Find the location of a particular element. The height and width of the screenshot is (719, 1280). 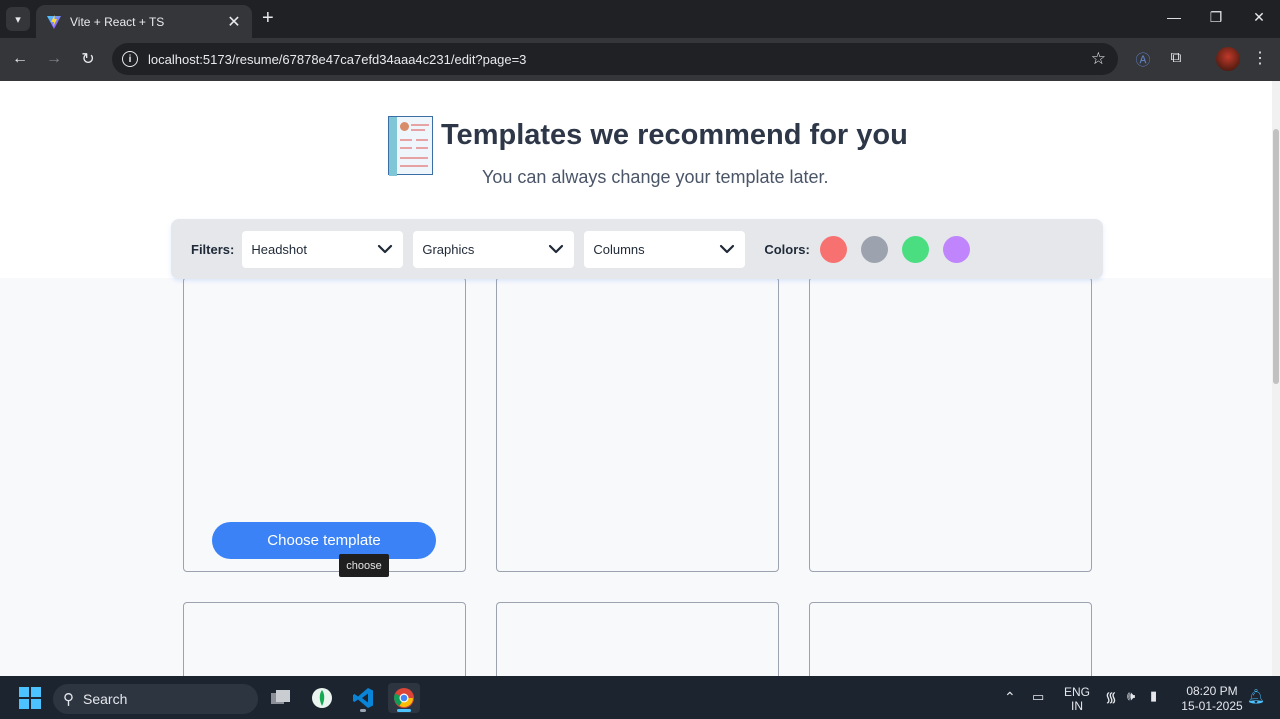

browser-tab-bar: ▾ Vite + React + TS ✕ + — ❐ ✕ is located at coordinates (640, 19).